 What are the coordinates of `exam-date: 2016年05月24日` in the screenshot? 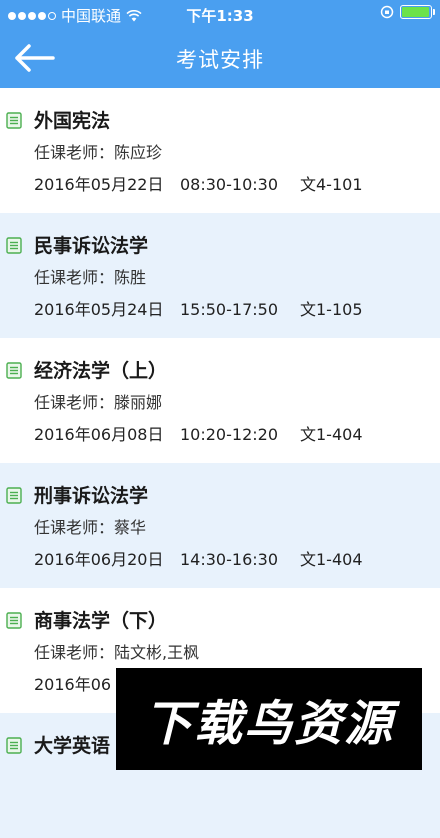 It's located at (99, 309).